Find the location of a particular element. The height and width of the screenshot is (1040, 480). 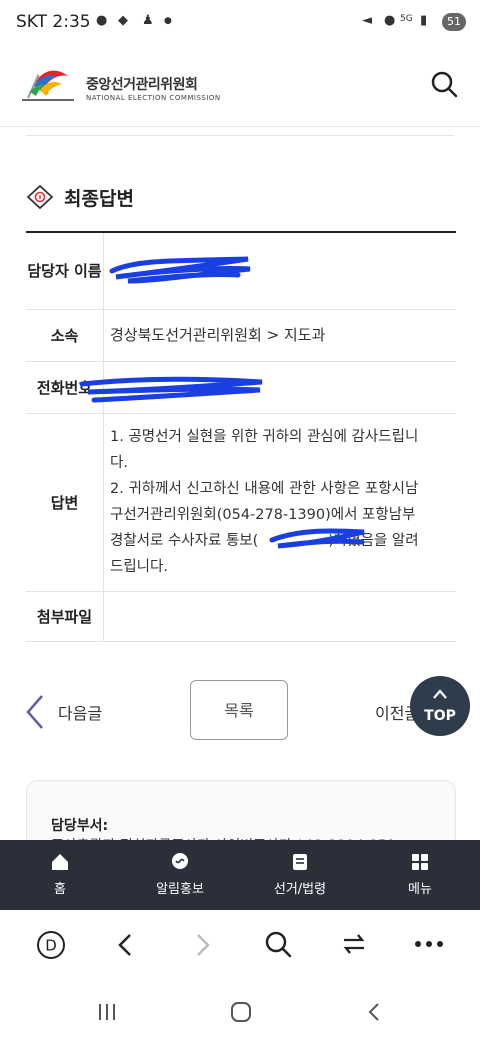

system-nav-bar is located at coordinates (240, 1011).